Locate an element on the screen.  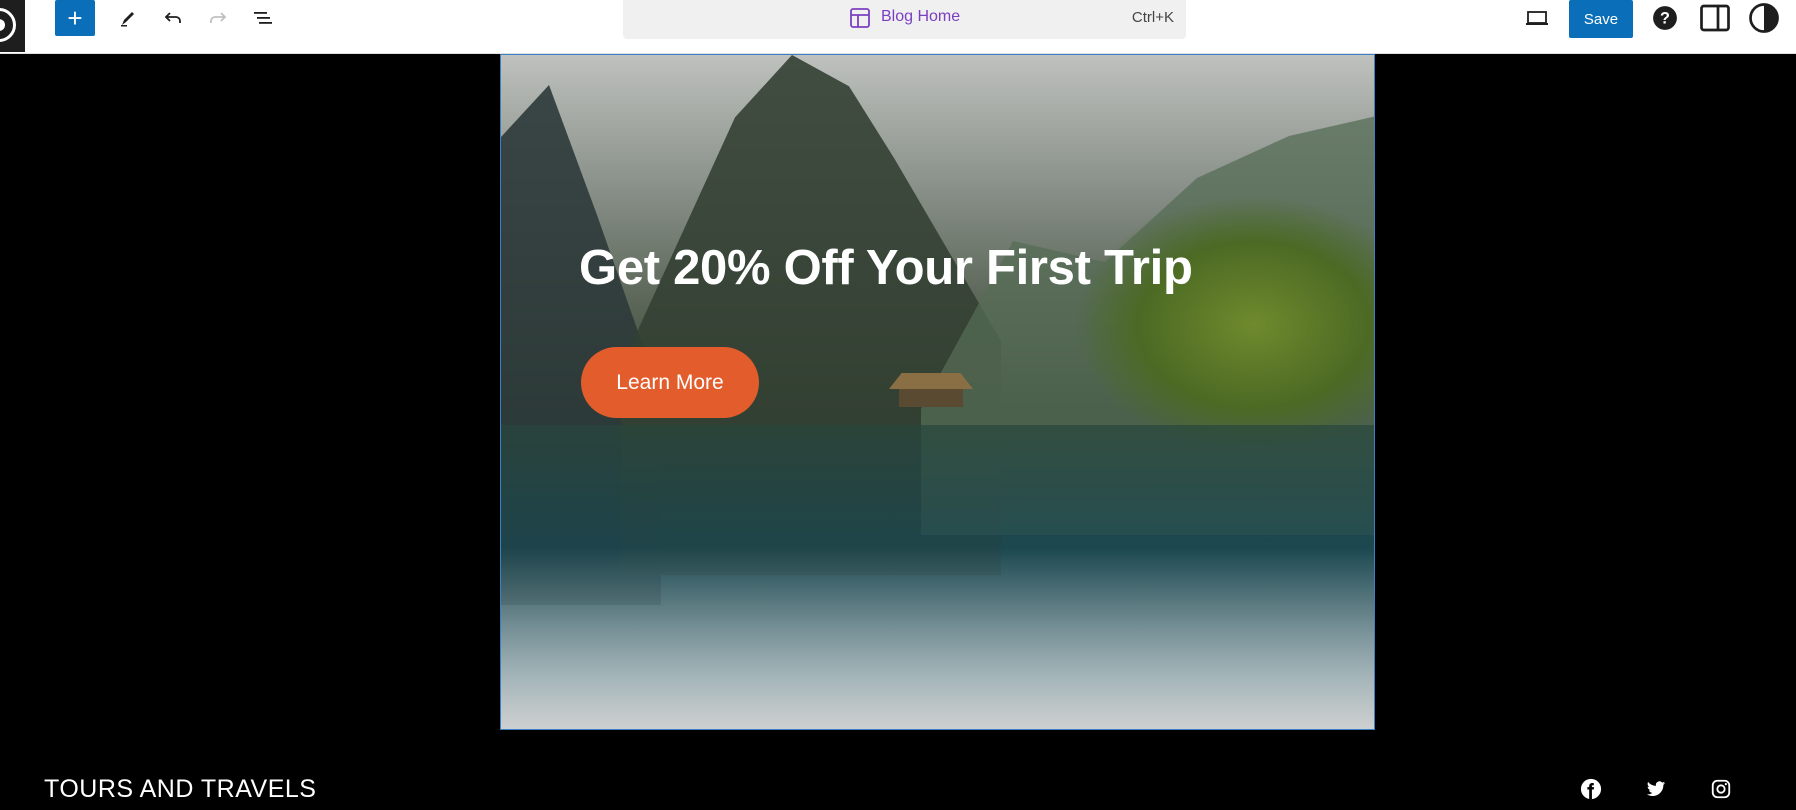
list-view-button is located at coordinates (263, 18).